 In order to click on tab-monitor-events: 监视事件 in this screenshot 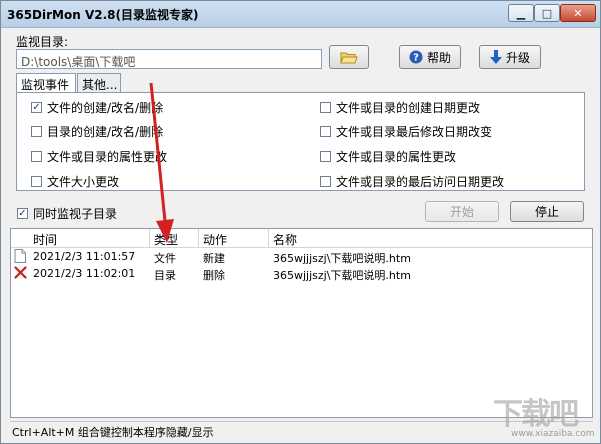, I will do `click(46, 83)`.